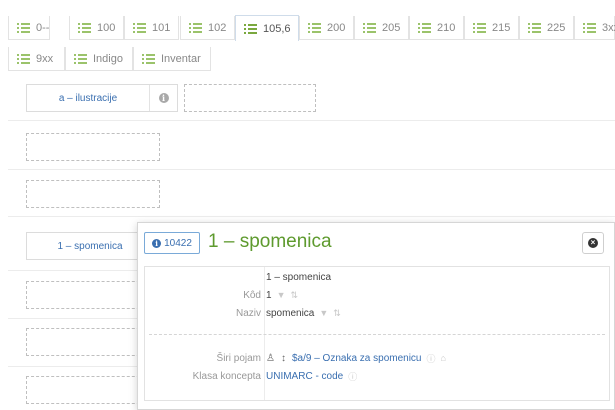 This screenshot has width=615, height=410. What do you see at coordinates (357, 358) in the screenshot?
I see `broader-term-link: $a/9 – Oznaka za spomenicu` at bounding box center [357, 358].